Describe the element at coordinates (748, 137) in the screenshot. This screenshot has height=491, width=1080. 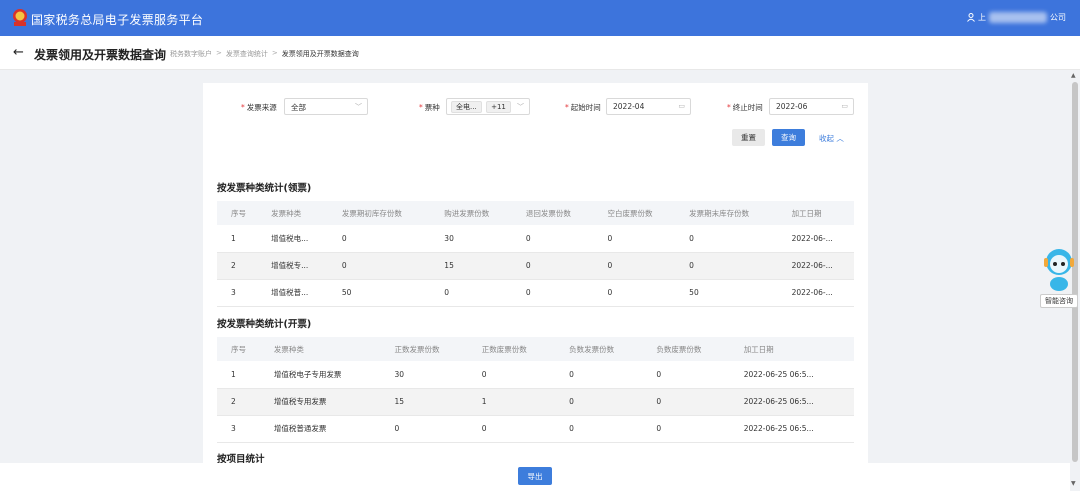
I see `reset-button: 重置` at that location.